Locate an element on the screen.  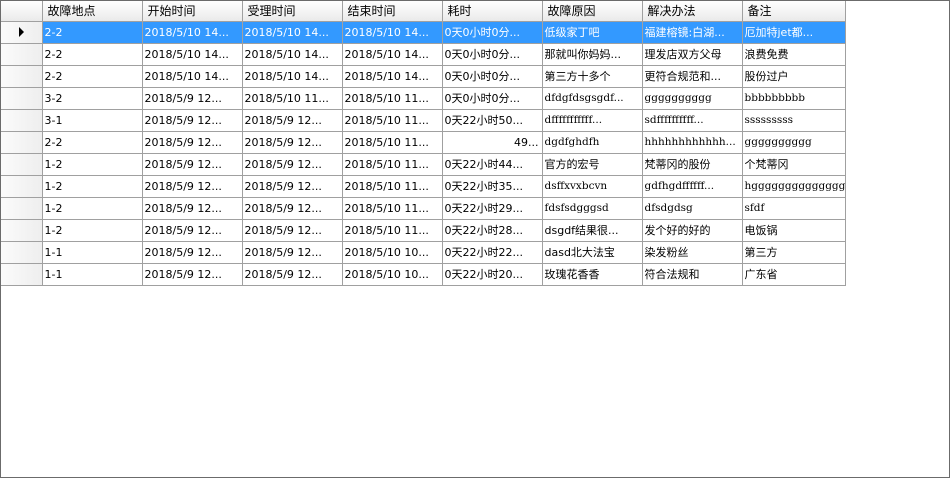
cell-cause: 低级家丁吧 is located at coordinates (592, 32).